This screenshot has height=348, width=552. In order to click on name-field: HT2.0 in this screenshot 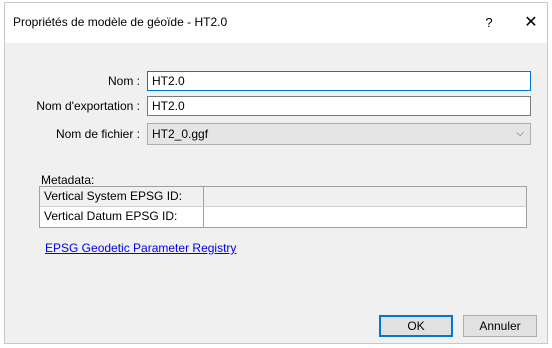, I will do `click(339, 81)`.